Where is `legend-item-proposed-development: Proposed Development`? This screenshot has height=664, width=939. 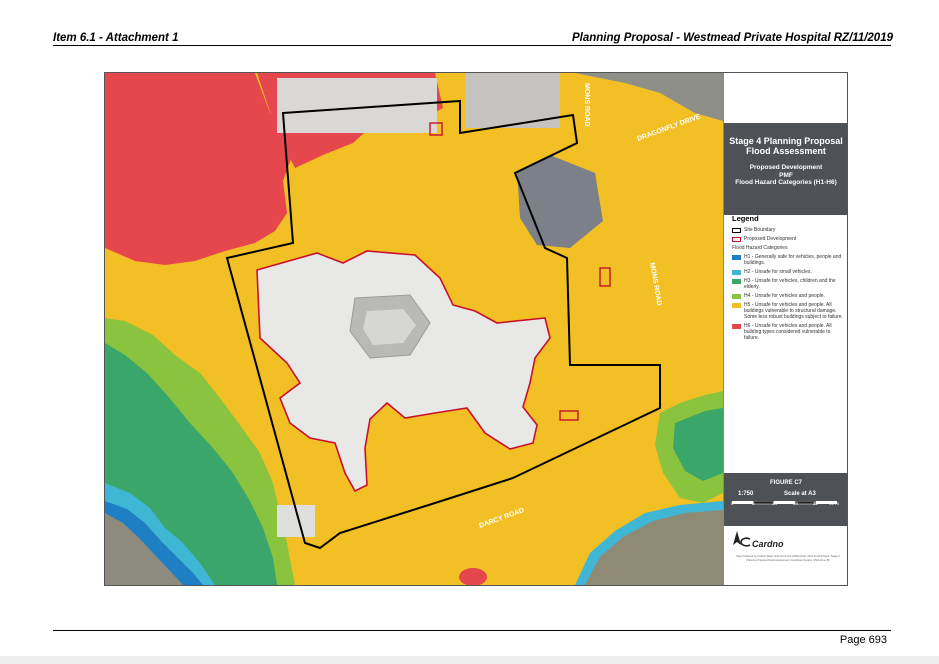 legend-item-proposed-development: Proposed Development is located at coordinates (788, 239).